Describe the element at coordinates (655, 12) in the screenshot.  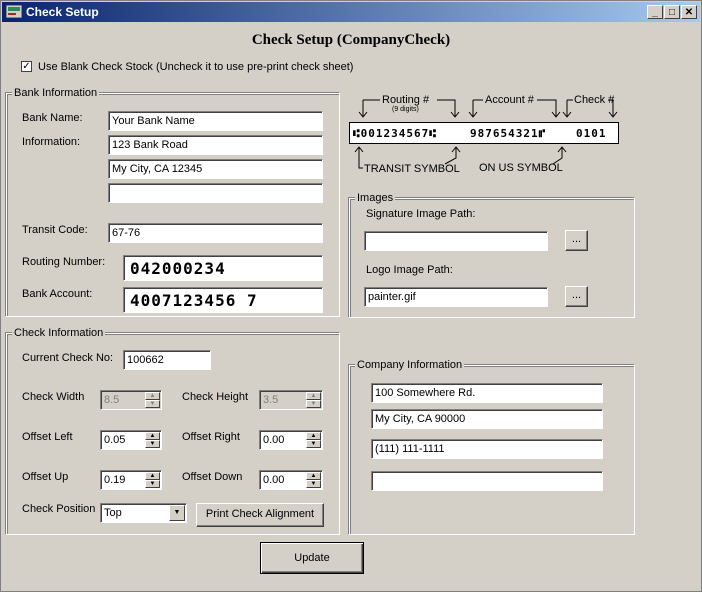
I see `minimize-button: _` at that location.